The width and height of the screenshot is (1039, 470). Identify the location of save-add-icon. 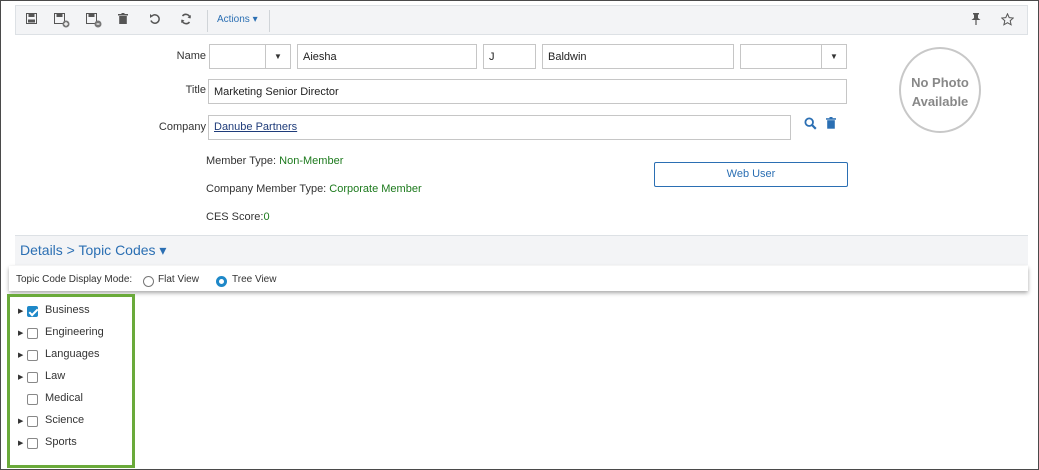
(94, 20).